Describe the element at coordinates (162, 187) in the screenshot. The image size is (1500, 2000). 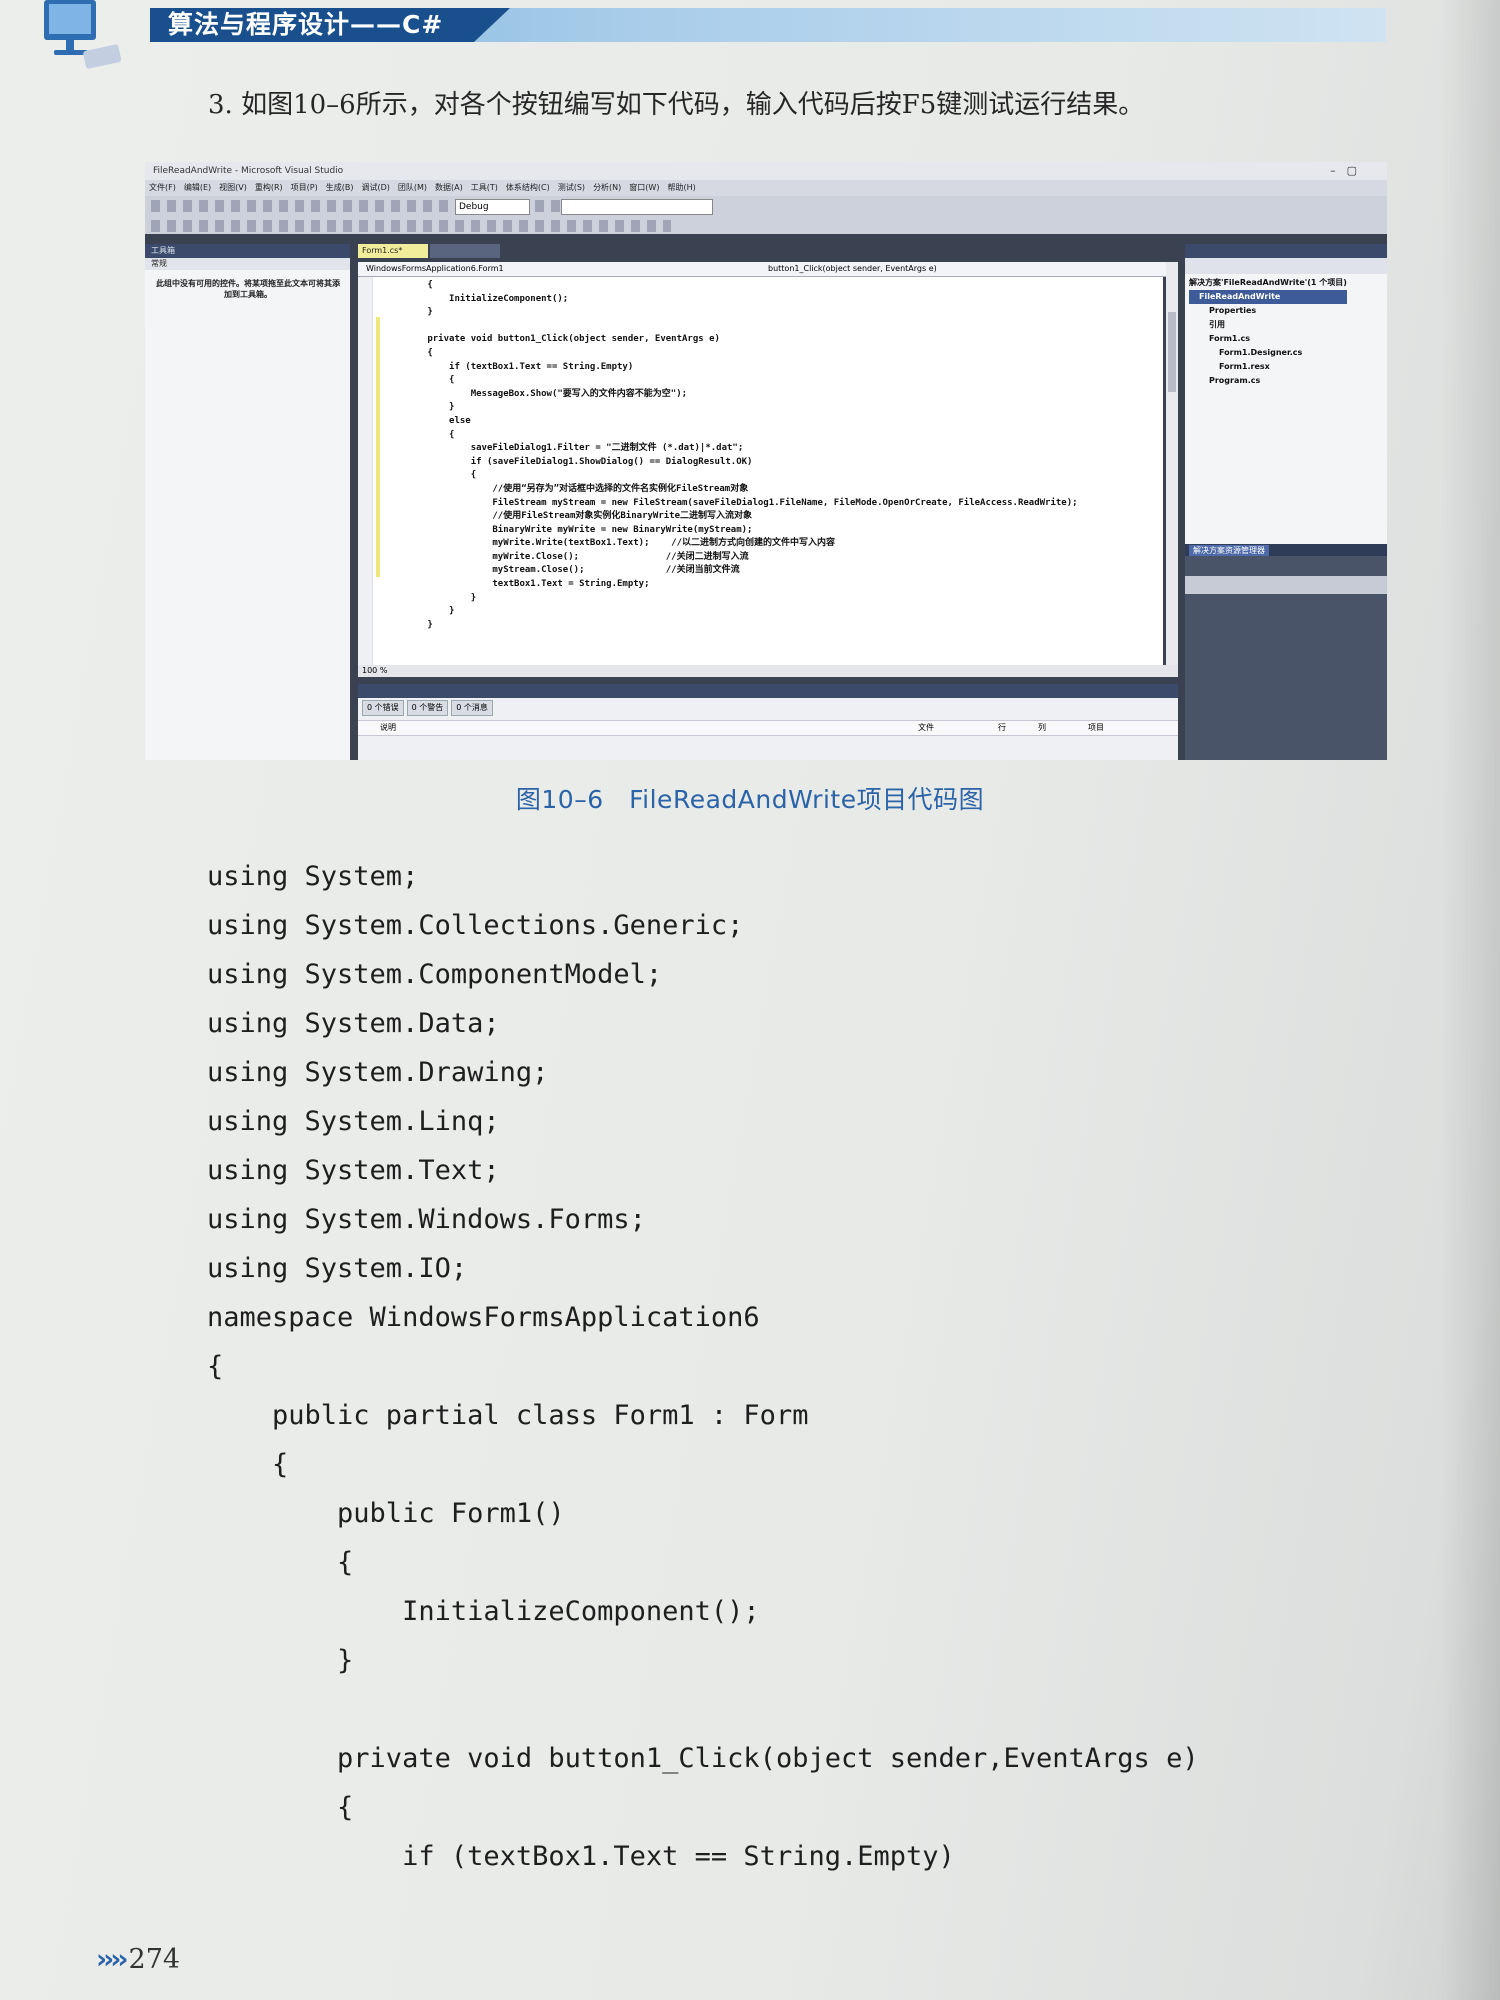
I see `menu-item: 文件(F)` at that location.